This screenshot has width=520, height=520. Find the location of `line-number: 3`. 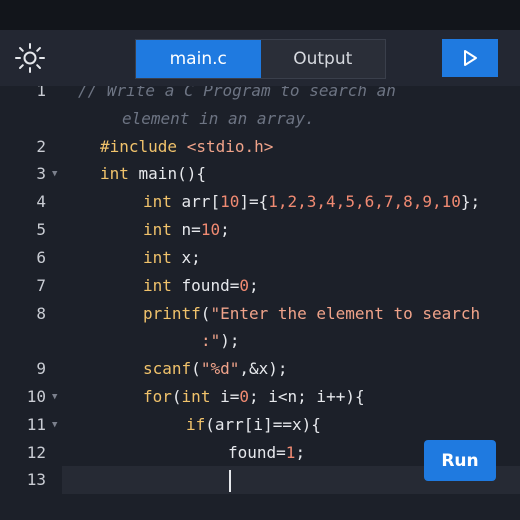

line-number: 3 is located at coordinates (41, 173).